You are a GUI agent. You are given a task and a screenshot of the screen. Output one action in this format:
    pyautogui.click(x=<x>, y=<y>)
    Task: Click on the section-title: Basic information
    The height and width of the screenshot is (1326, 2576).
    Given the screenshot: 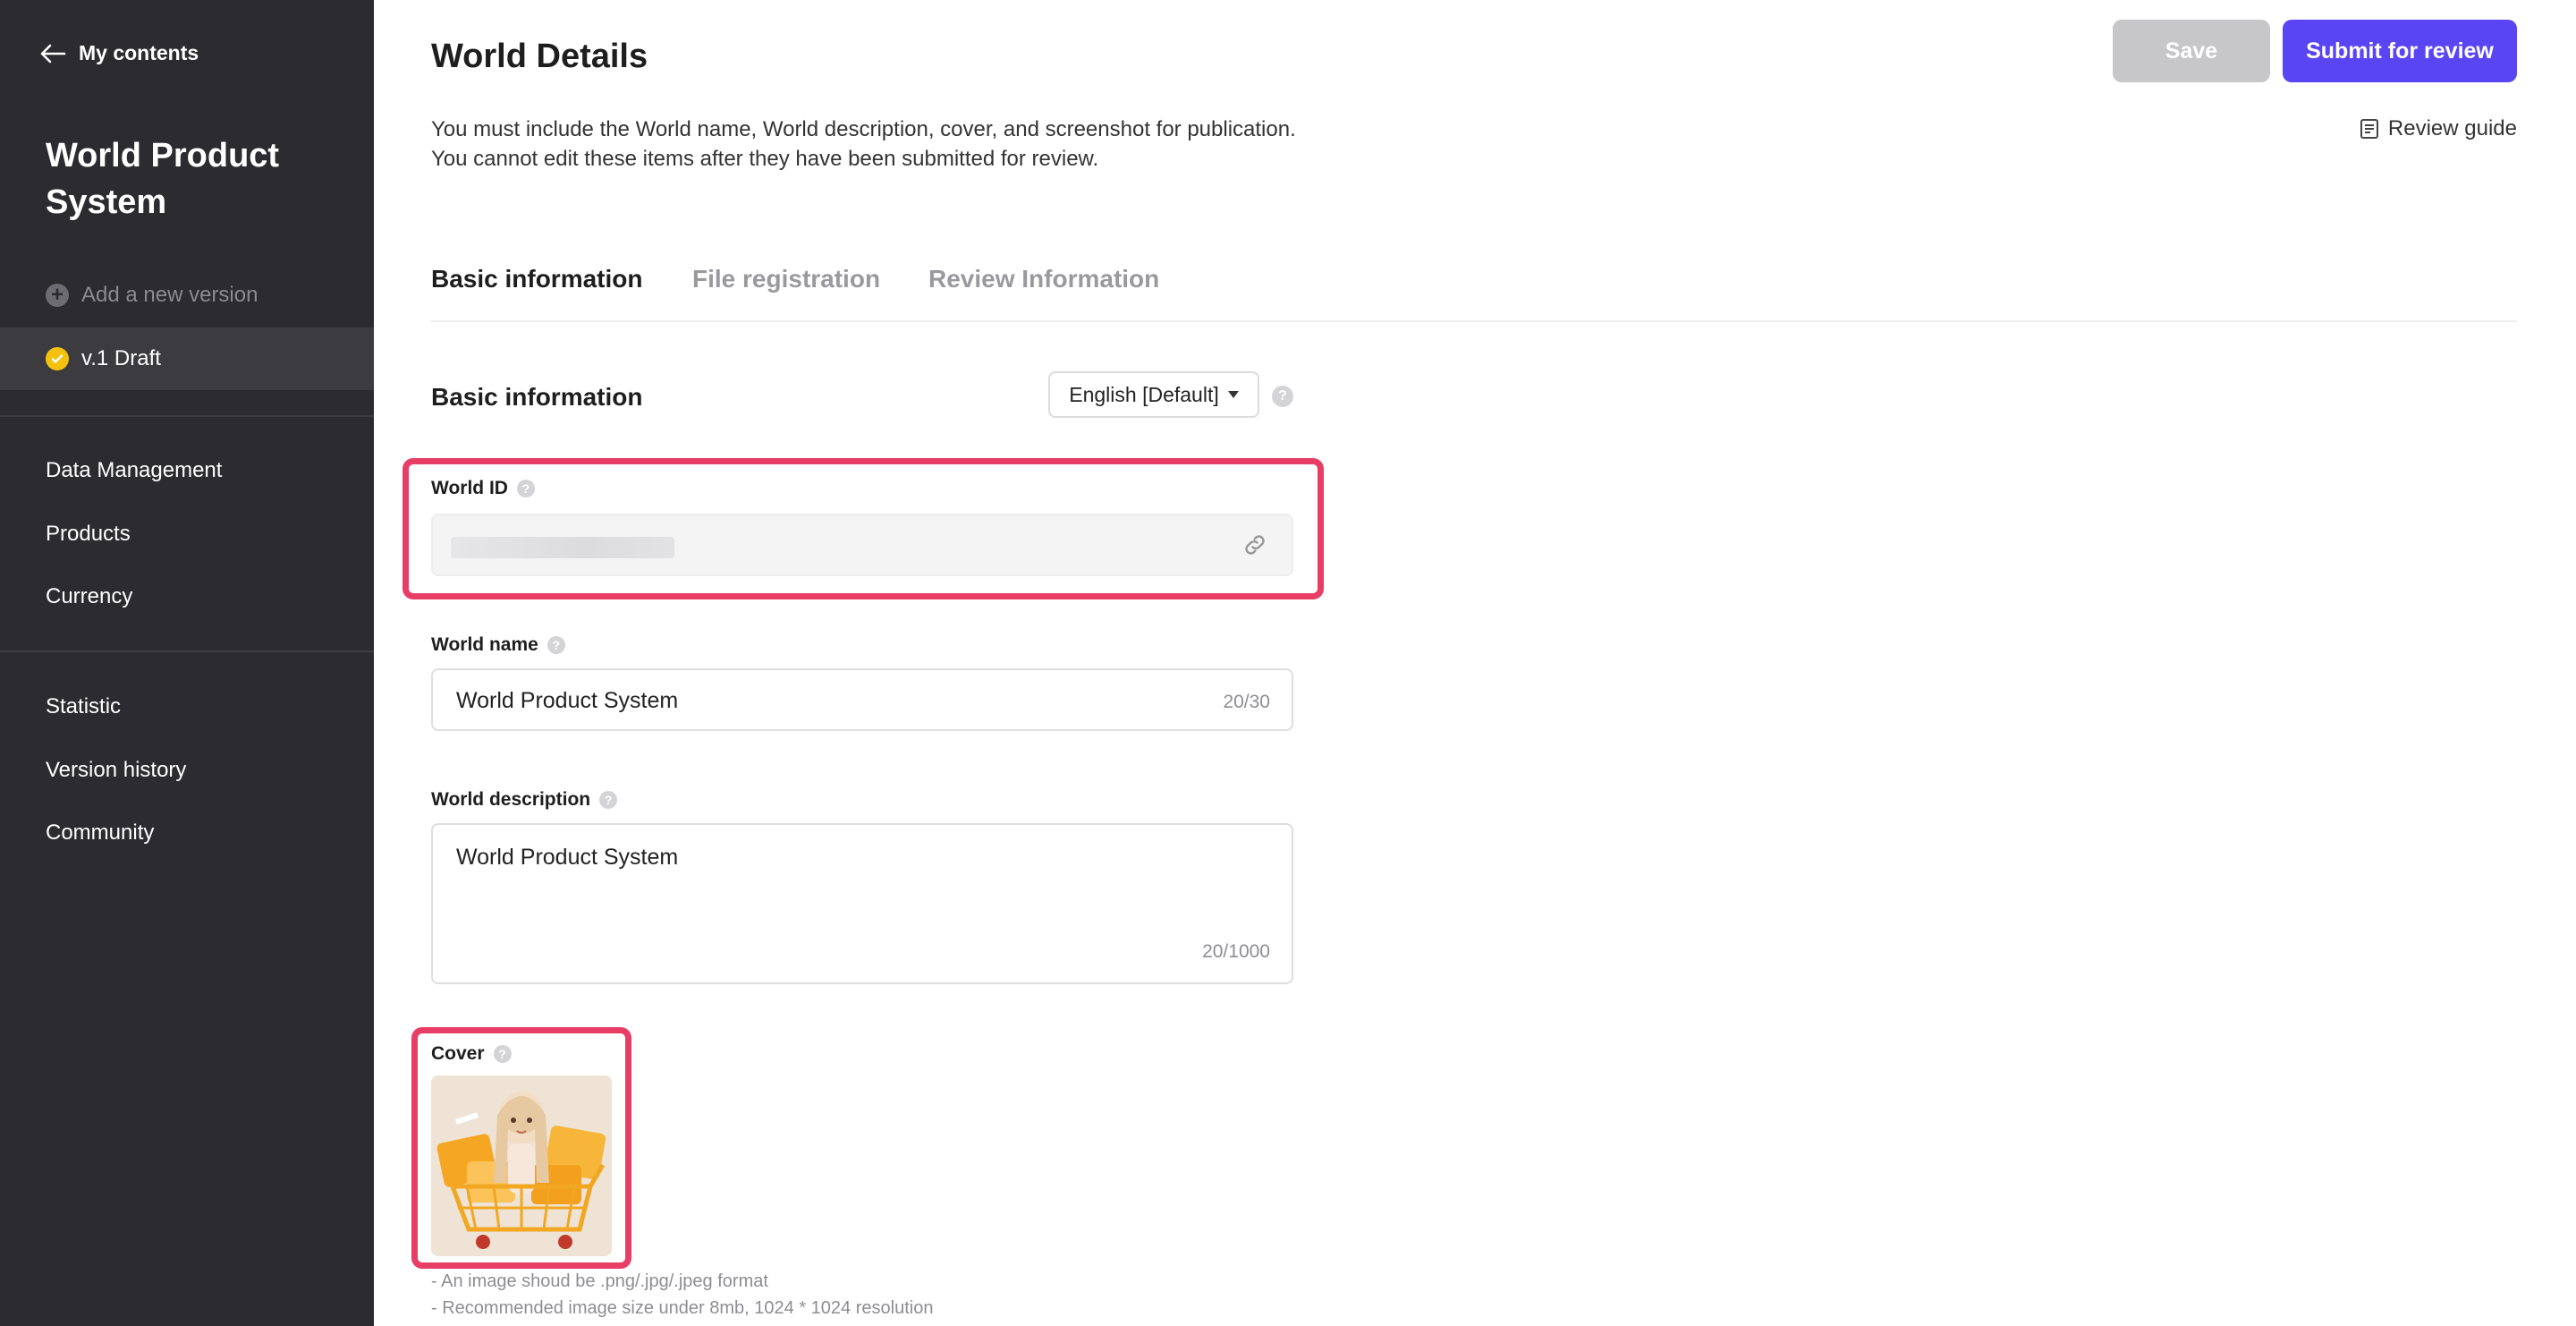 What is the action you would take?
    pyautogui.click(x=537, y=397)
    